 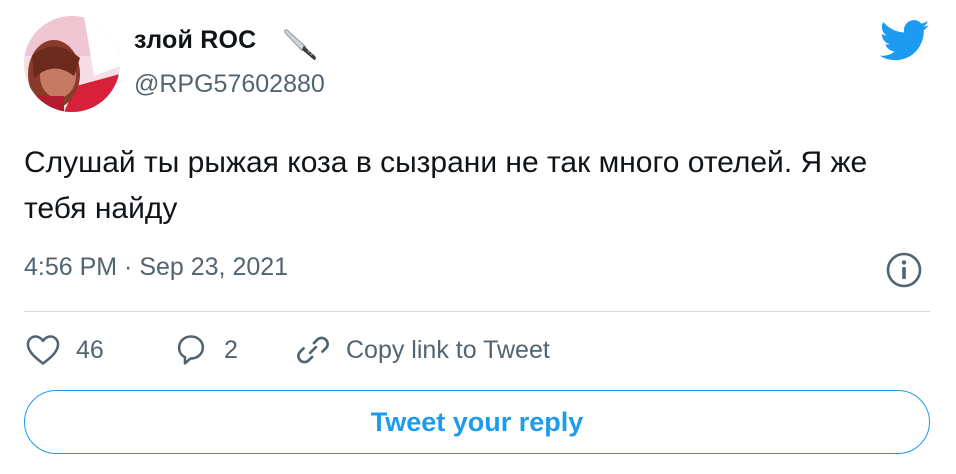 What do you see at coordinates (229, 84) in the screenshot?
I see `author-handle: @RPG57602880` at bounding box center [229, 84].